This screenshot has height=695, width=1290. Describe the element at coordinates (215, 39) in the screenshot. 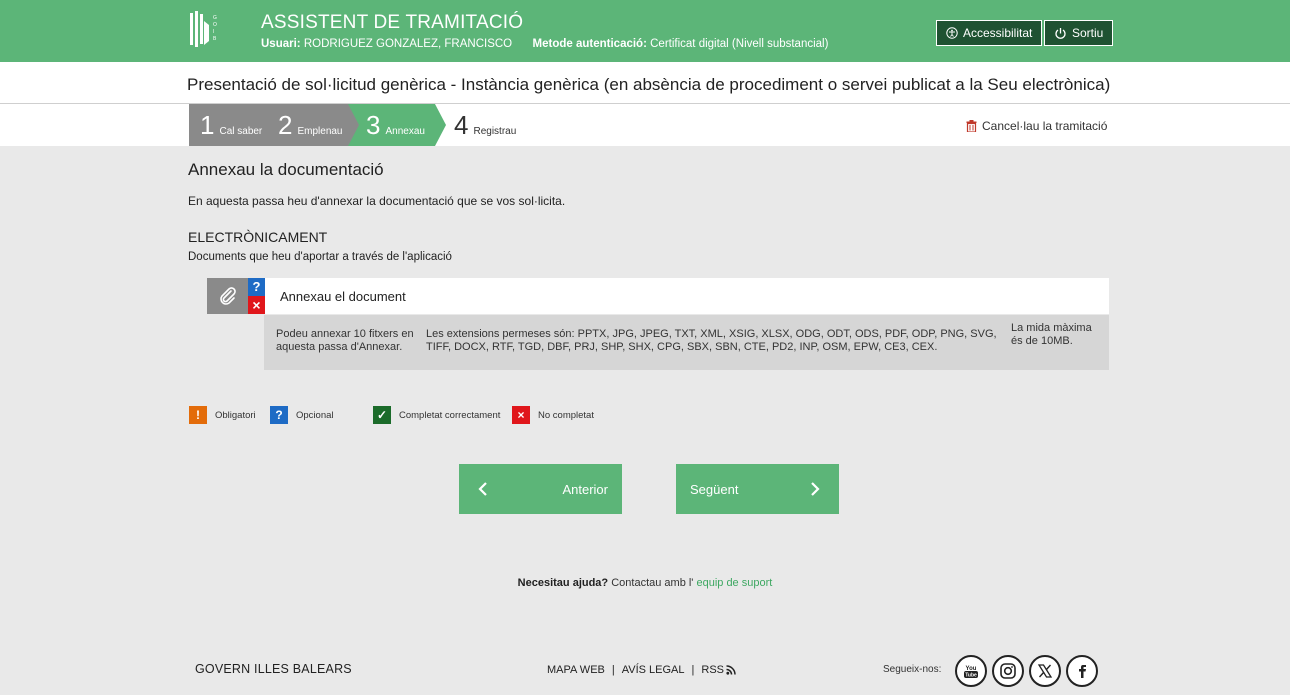

I see `svg-text: B` at that location.